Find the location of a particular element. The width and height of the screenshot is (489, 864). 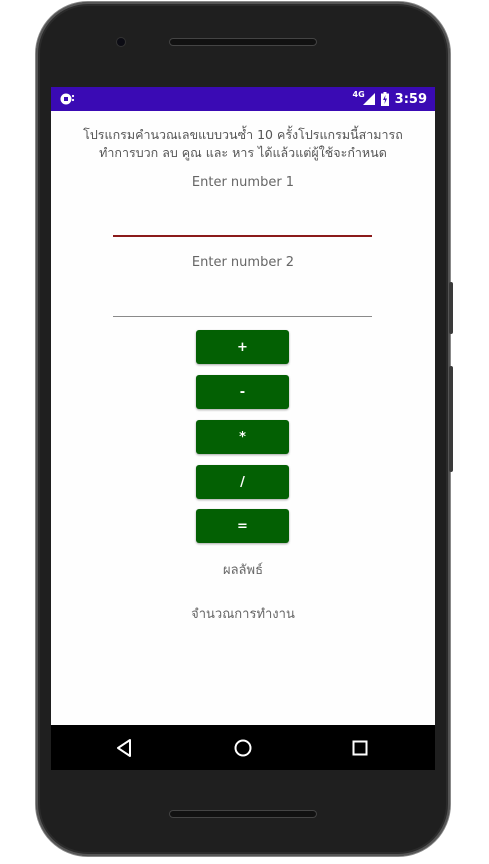

back-icon is located at coordinates (125, 748).